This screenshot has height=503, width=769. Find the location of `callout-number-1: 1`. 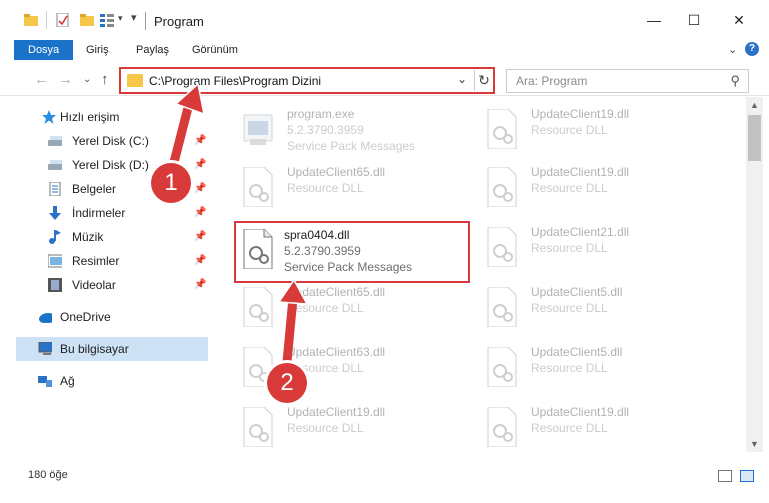

callout-number-1: 1 is located at coordinates (171, 183).